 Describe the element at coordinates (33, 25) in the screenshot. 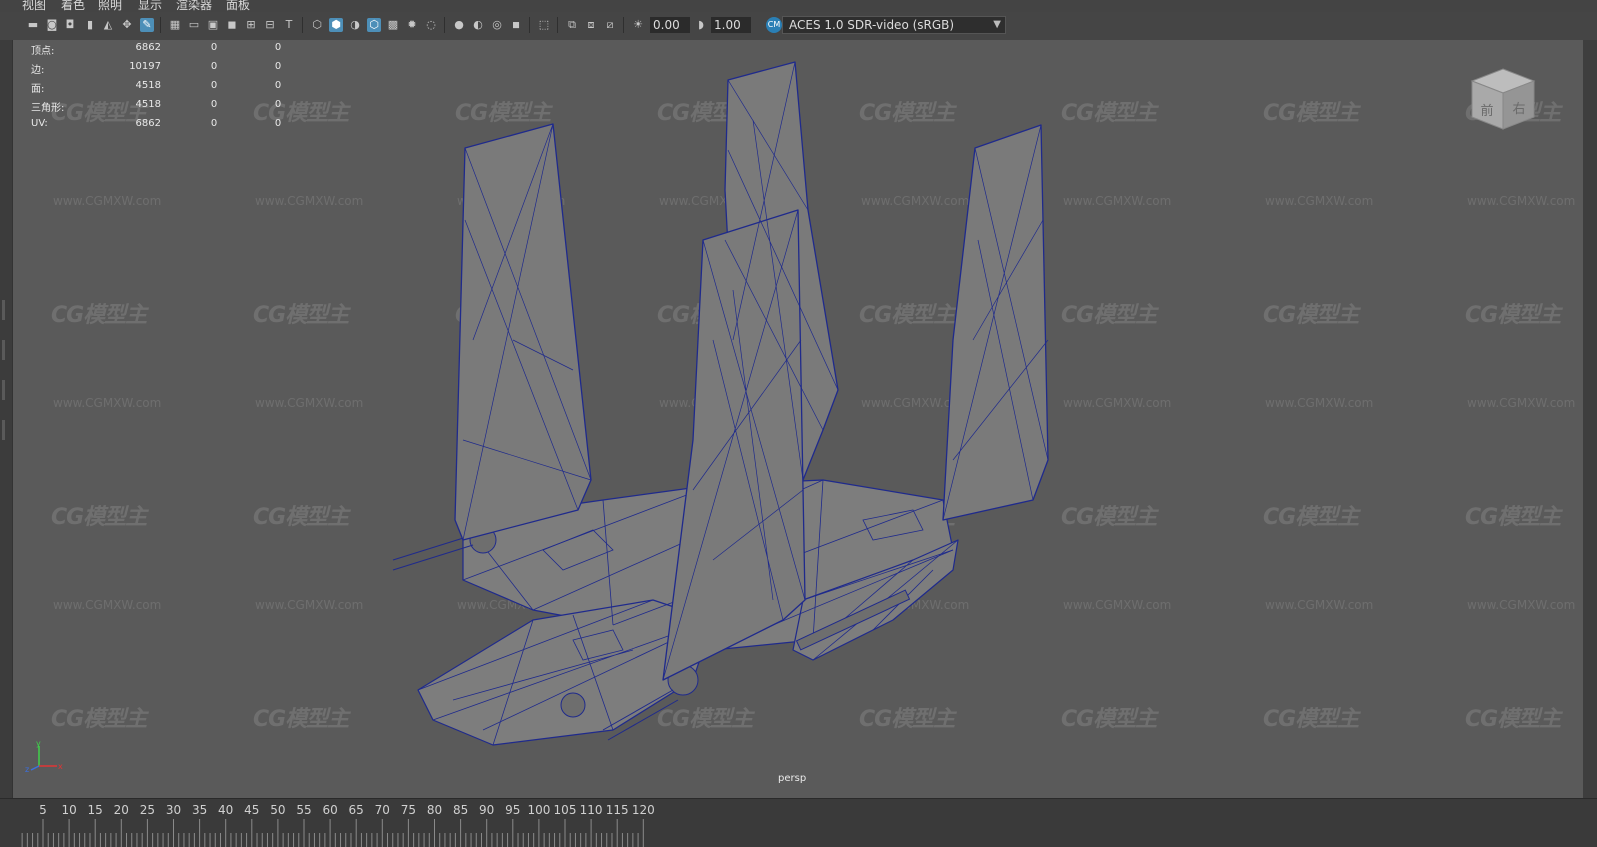

I see `select-camera-icon: ▬` at that location.